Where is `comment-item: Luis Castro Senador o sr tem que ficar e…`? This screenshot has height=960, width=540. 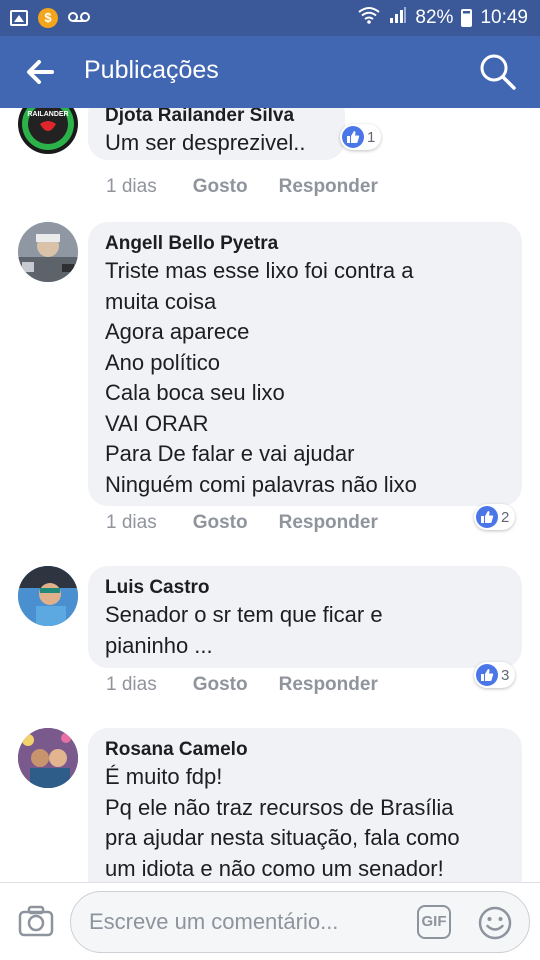 comment-item: Luis Castro Senador o sr tem que ficar e… is located at coordinates (270, 636).